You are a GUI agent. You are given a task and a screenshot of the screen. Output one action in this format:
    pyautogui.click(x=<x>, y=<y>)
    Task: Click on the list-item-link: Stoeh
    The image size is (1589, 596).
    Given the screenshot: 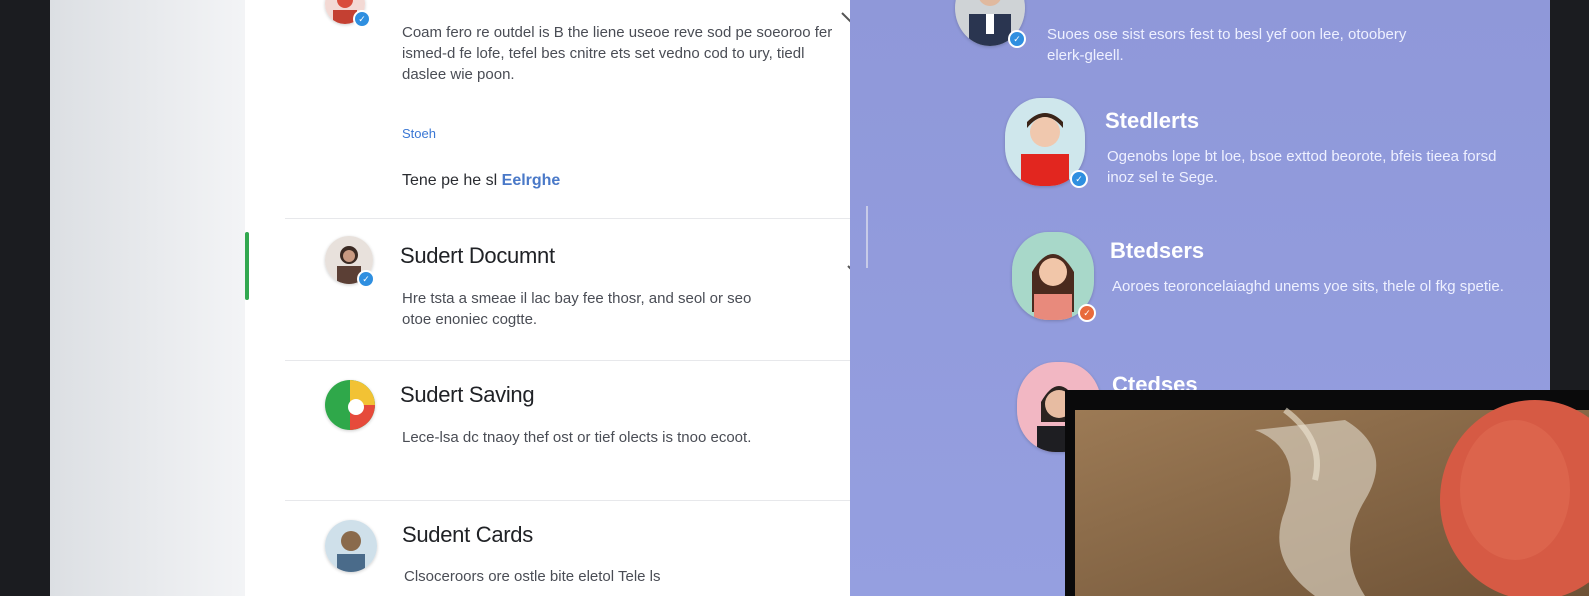 What is the action you would take?
    pyautogui.click(x=419, y=133)
    